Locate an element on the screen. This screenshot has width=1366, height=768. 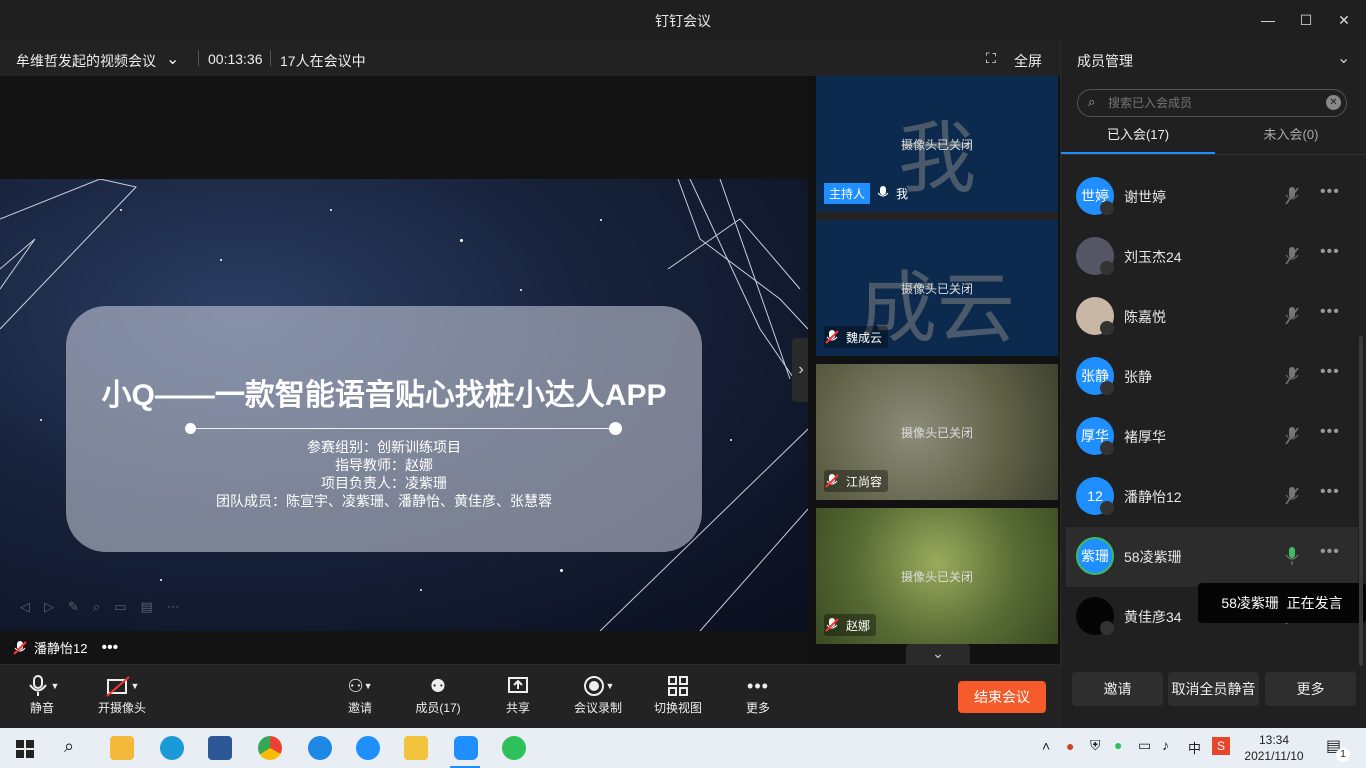
battery-icon: ▭ is located at coordinates (1144, 745).